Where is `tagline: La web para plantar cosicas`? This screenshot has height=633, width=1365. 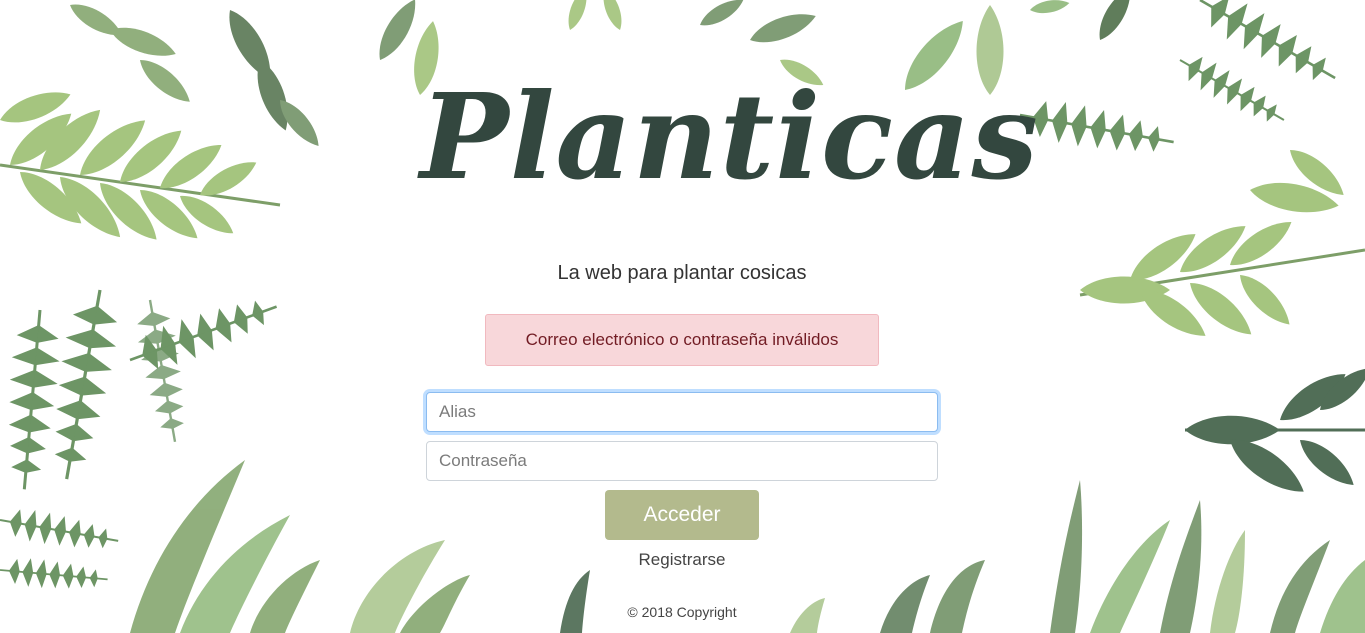
tagline: La web para plantar cosicas is located at coordinates (682, 273).